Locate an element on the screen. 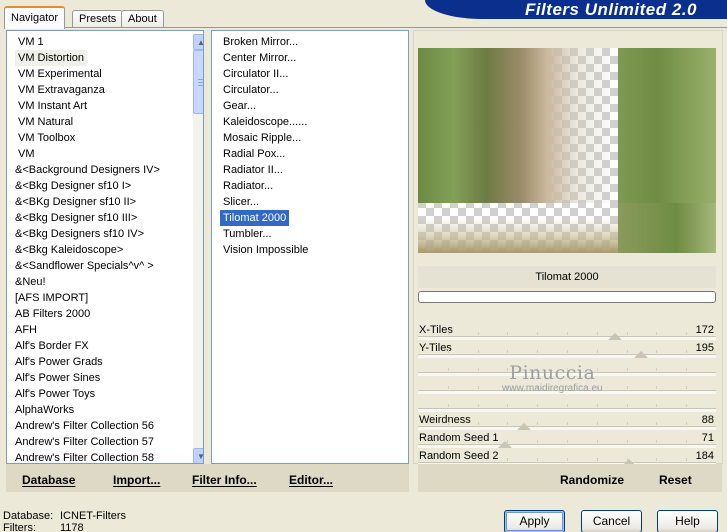  list-item: Vision Impossible is located at coordinates (265, 250).